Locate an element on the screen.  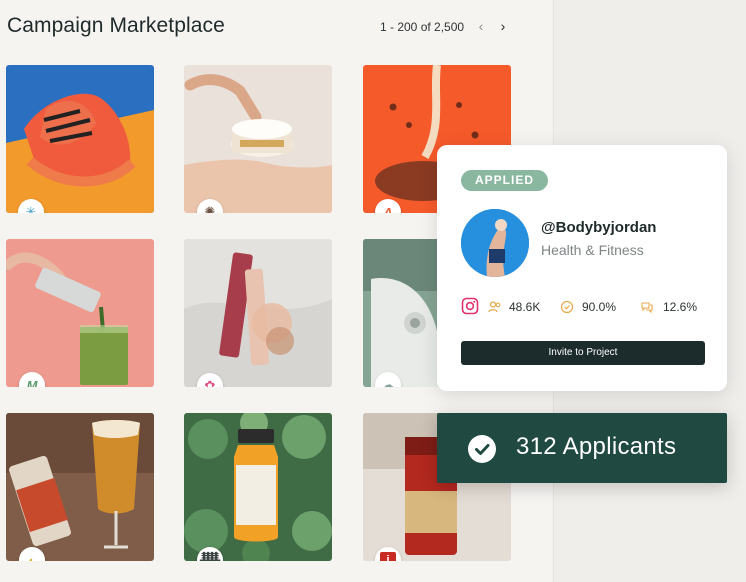
campaign-tile-green-juice: M is located at coordinates (80, 313).